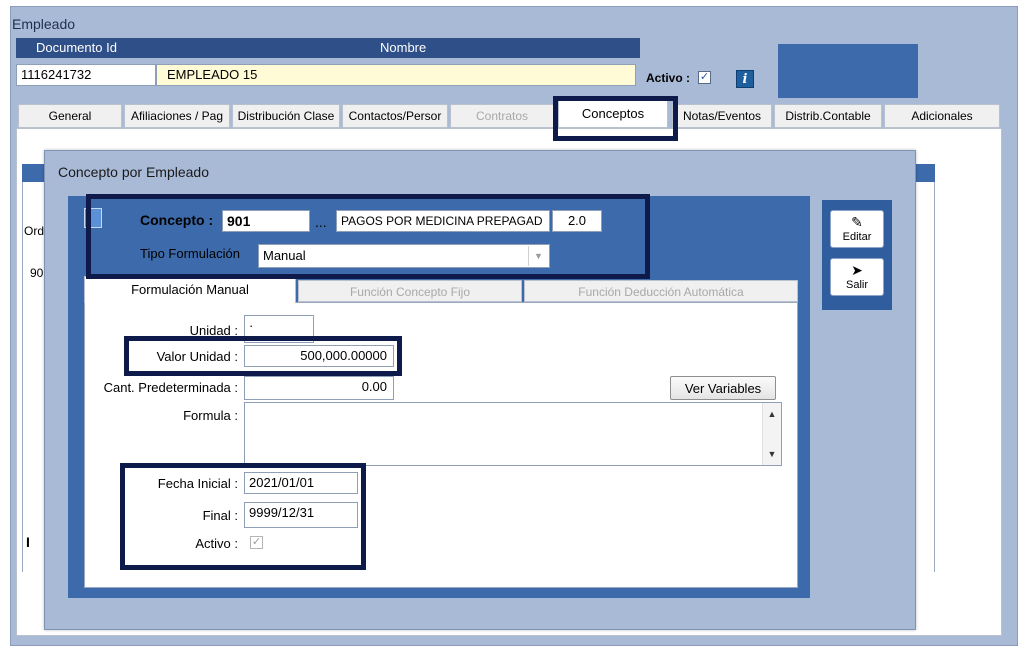  Describe the element at coordinates (33, 377) in the screenshot. I see `bg-grid-left` at that location.